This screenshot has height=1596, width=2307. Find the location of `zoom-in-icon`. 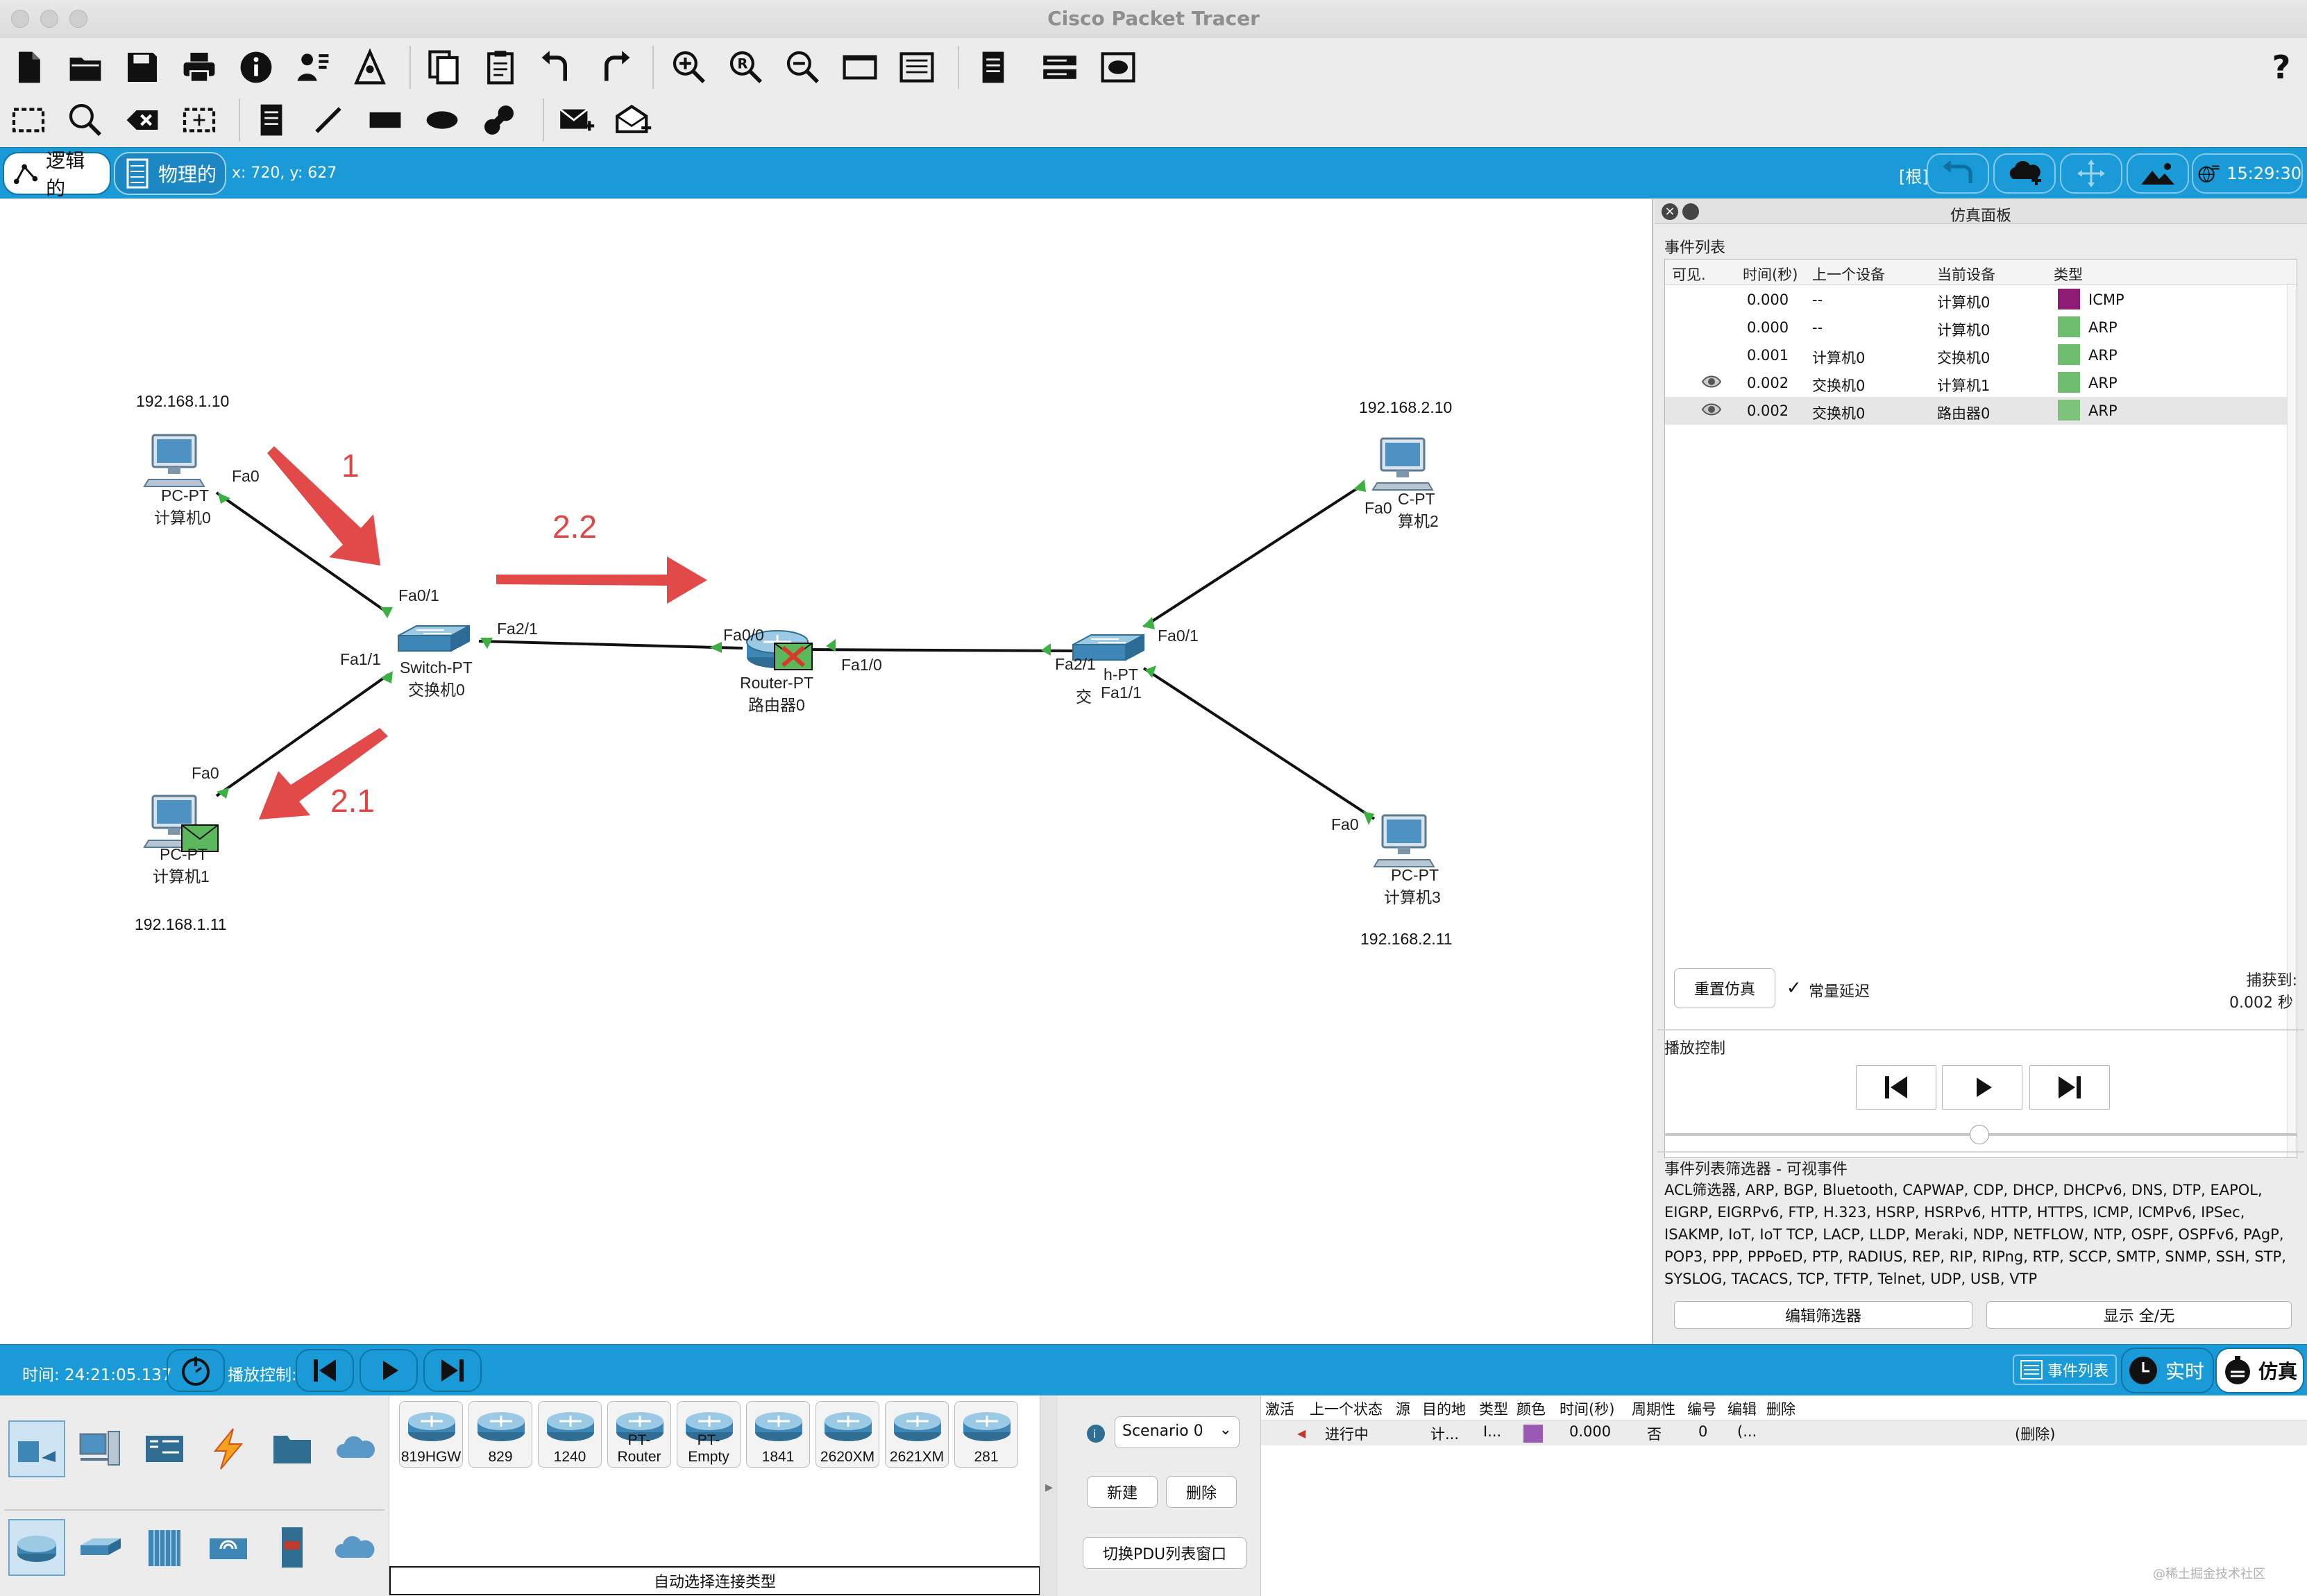

zoom-in-icon is located at coordinates (689, 67).